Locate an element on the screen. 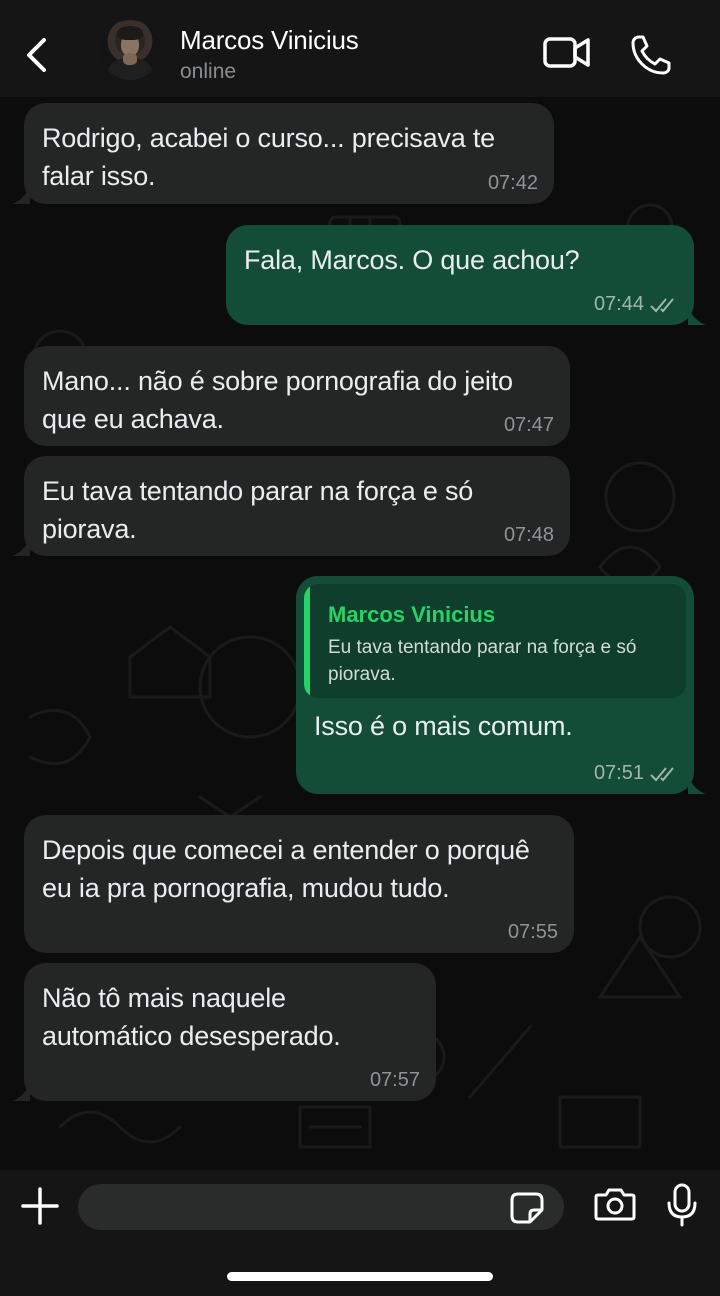 The image size is (720, 1296). message-input-box is located at coordinates (321, 1207).